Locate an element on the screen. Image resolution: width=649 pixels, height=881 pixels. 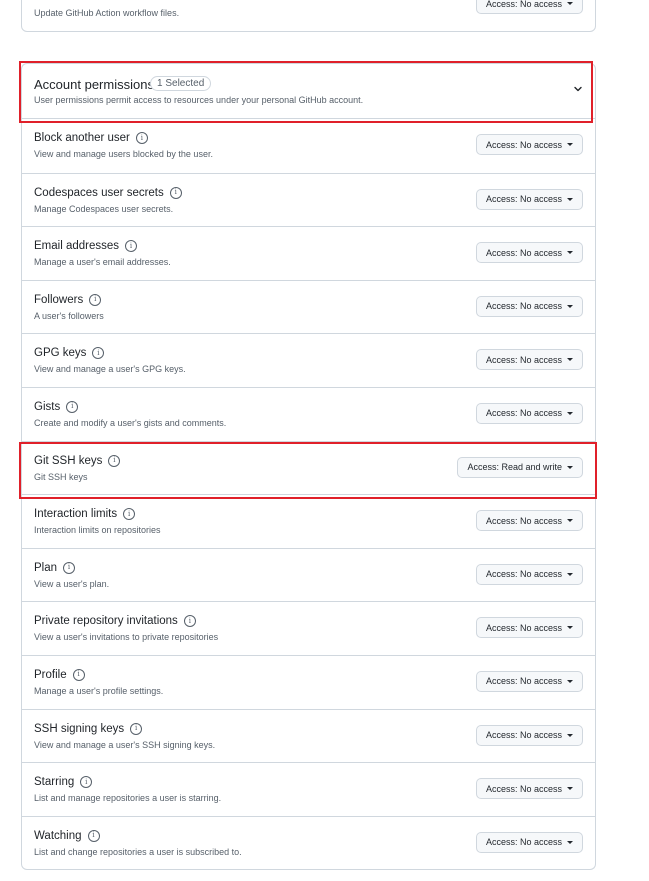
permission-name-line: Gists i is located at coordinates (56, 406).